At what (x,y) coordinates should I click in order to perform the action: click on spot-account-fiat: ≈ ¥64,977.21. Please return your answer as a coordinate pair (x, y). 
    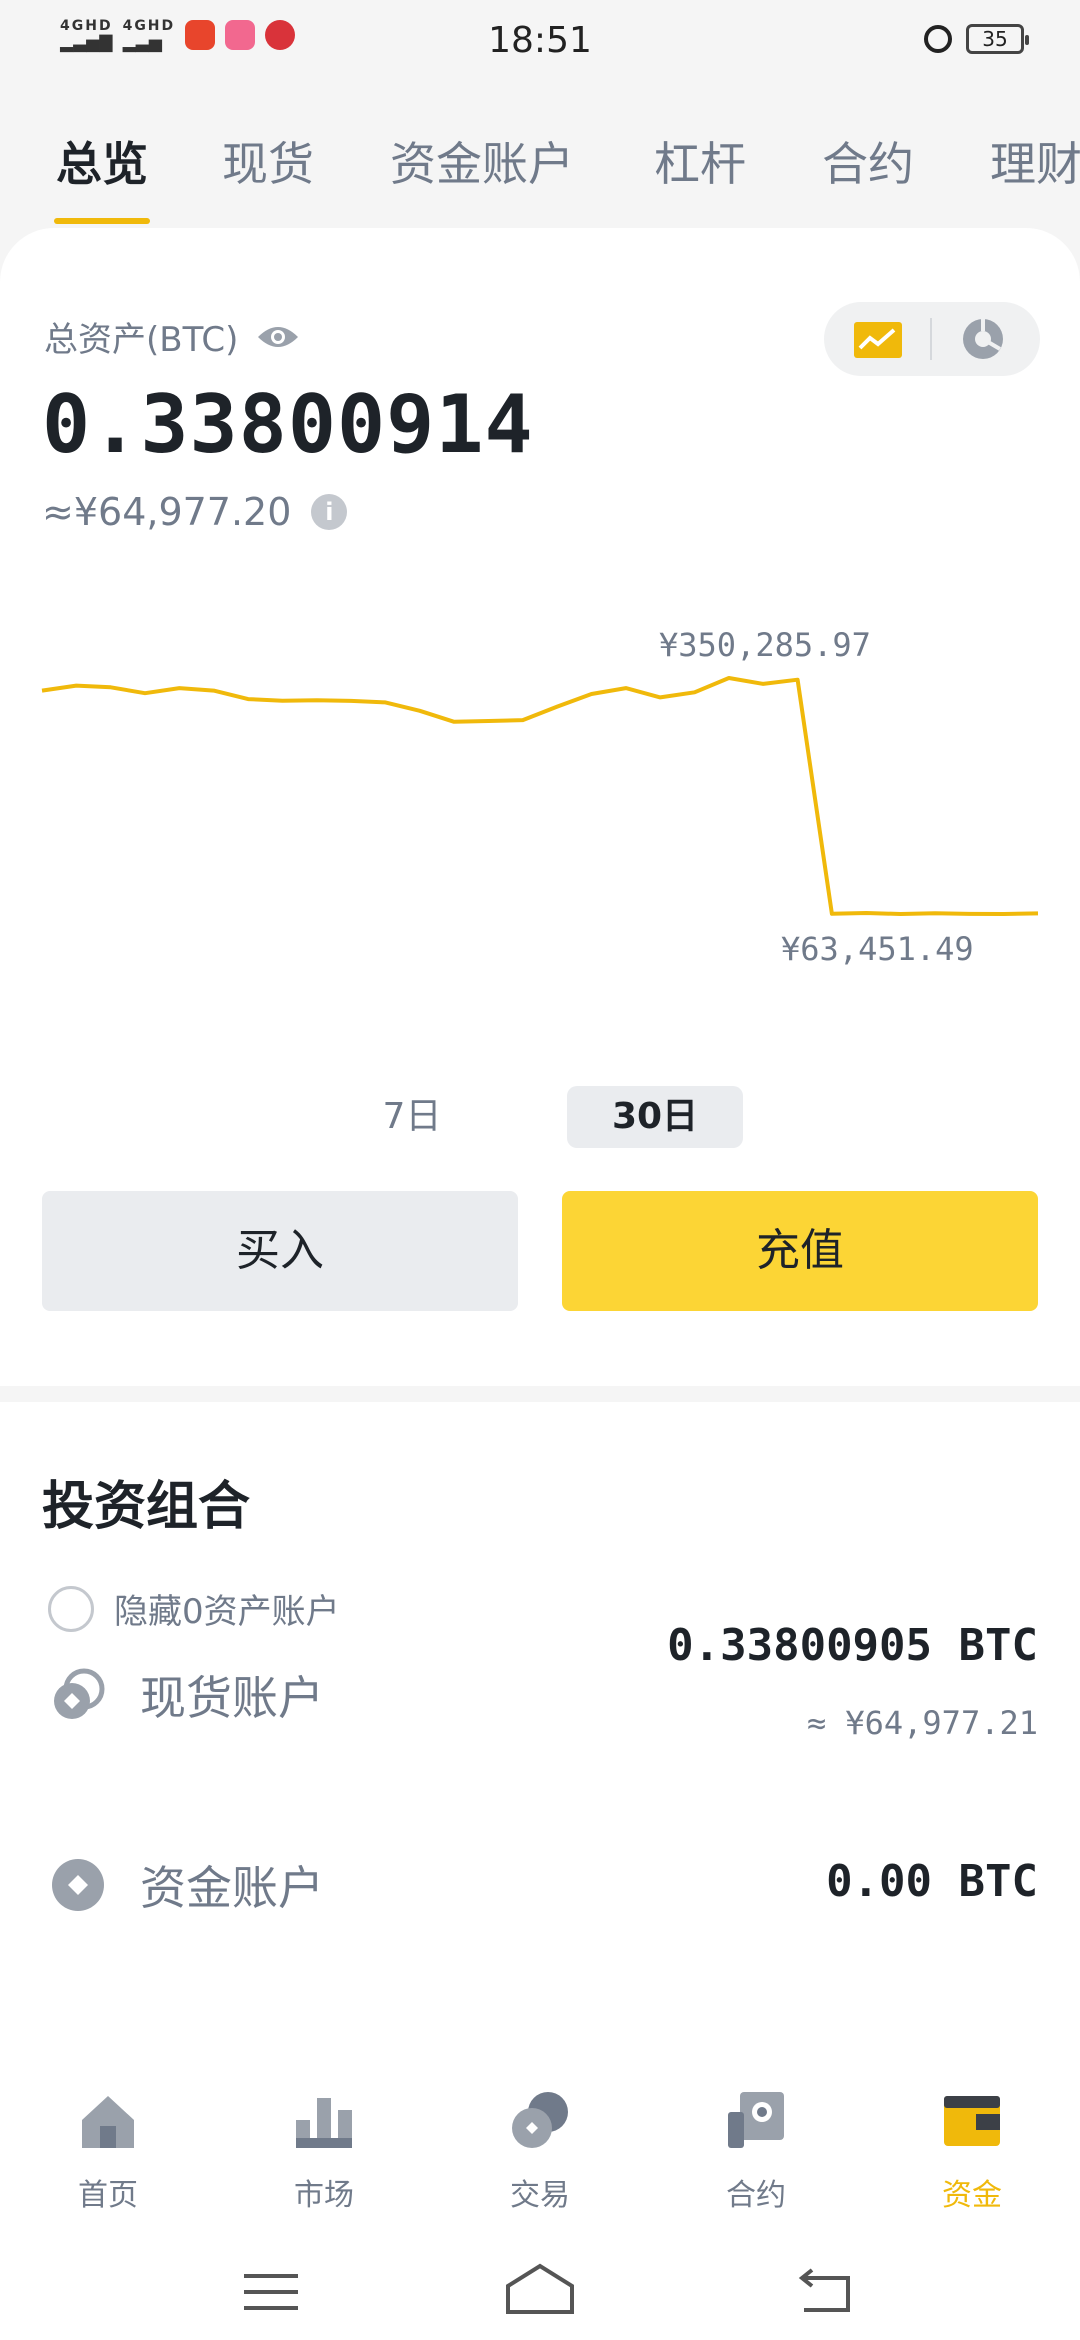
    Looking at the image, I should click on (922, 1723).